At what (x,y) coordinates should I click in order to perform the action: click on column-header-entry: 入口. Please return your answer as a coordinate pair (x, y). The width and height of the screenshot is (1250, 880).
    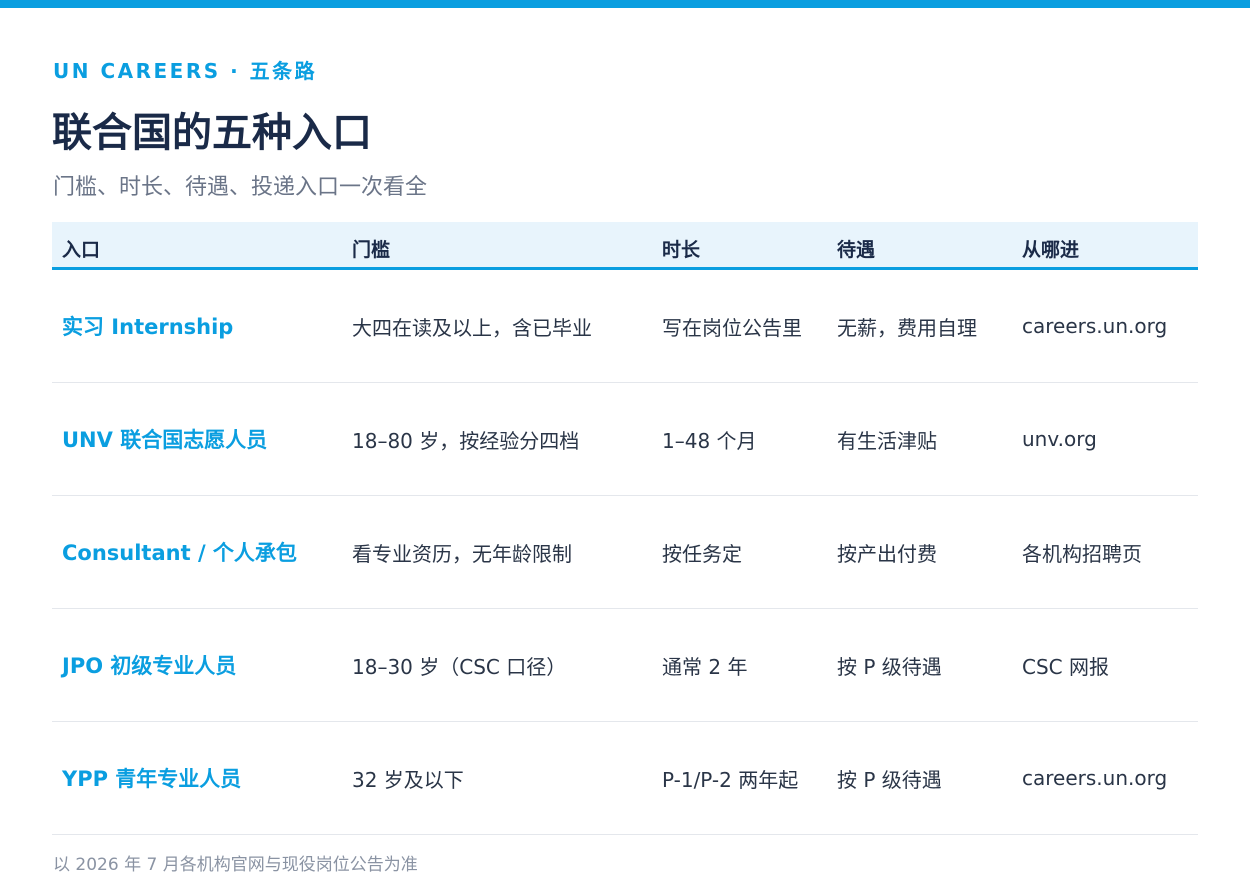
    Looking at the image, I should click on (81, 250).